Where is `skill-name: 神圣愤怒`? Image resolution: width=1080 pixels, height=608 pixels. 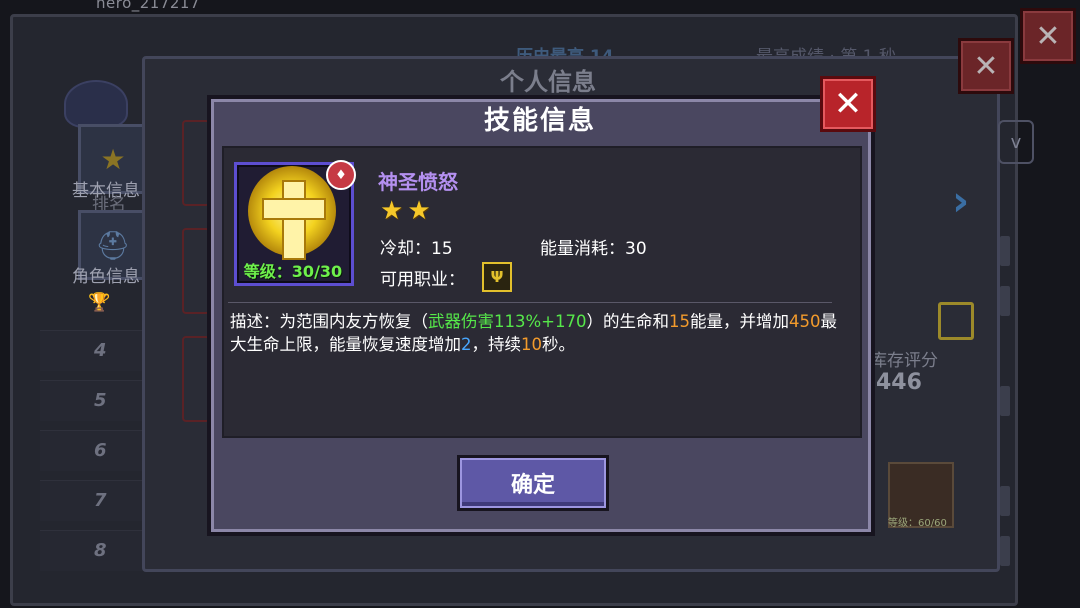
skill-name: 神圣愤怒 is located at coordinates (418, 182).